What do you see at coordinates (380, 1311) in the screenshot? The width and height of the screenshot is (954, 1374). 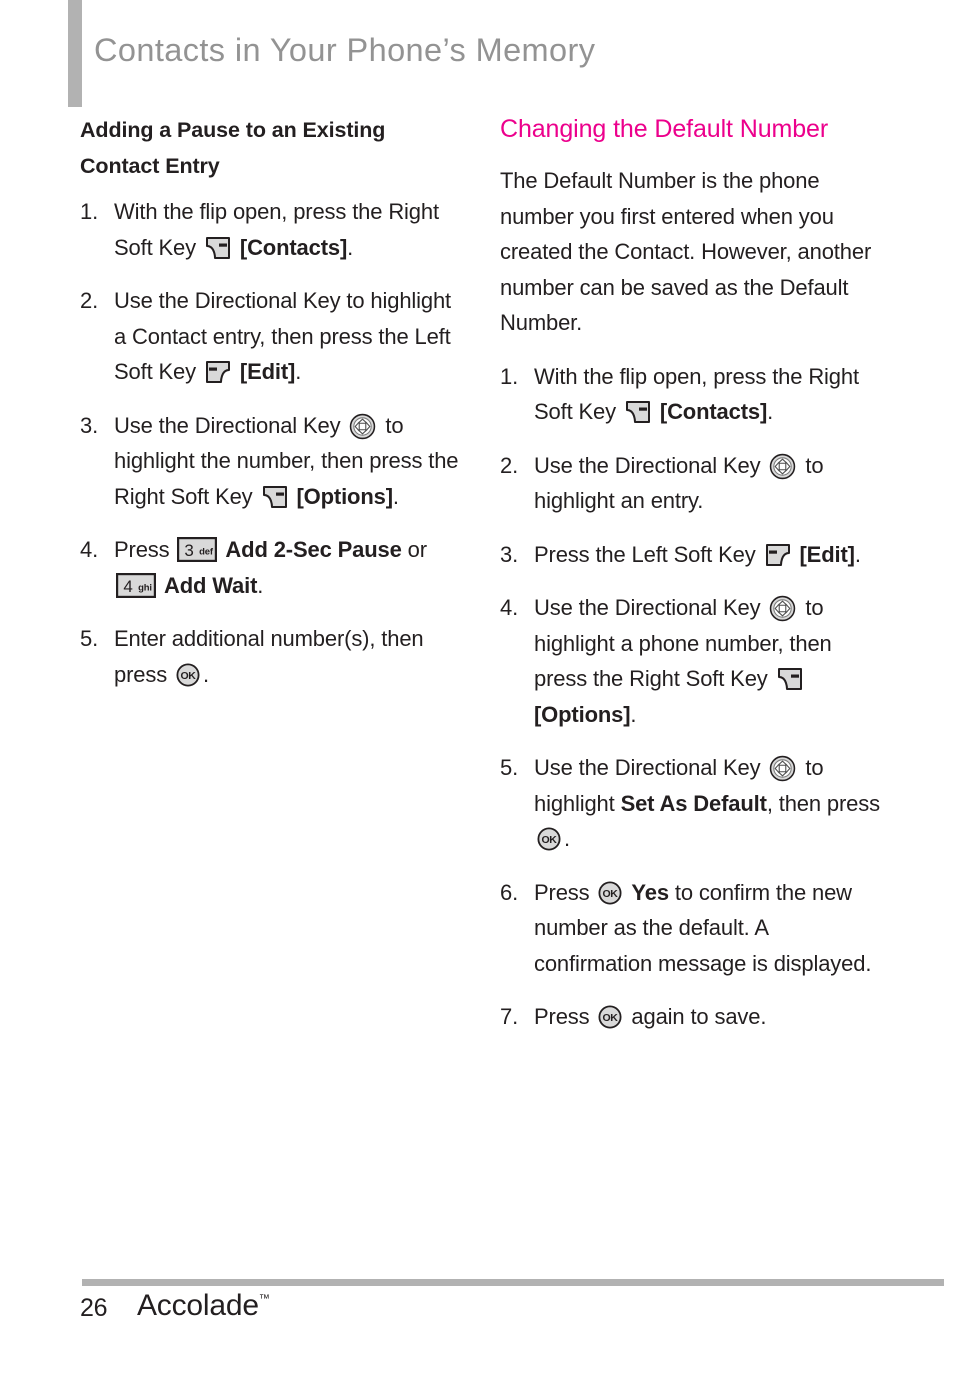 I see `footer: 26 Accolade™` at bounding box center [380, 1311].